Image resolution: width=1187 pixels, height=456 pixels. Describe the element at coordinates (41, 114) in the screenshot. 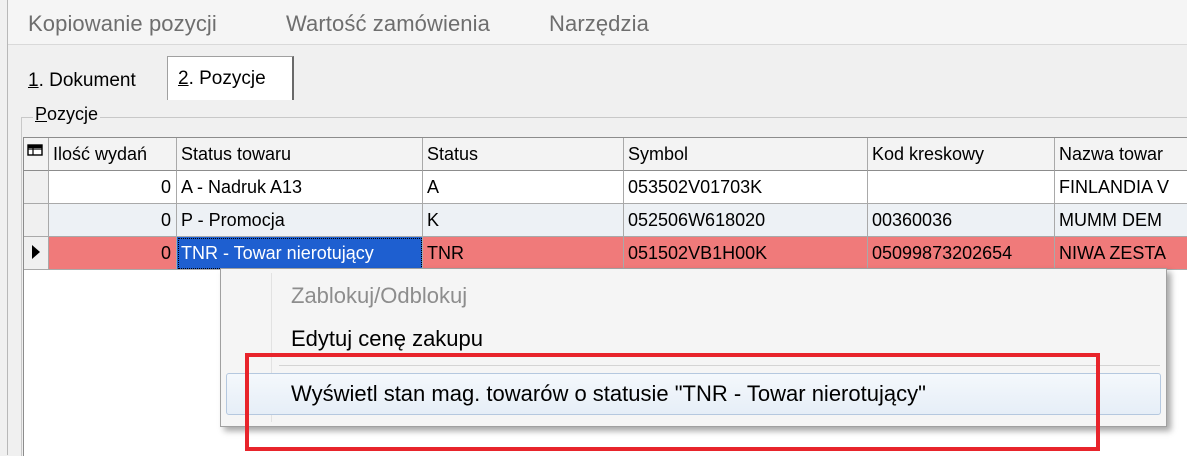

I see `group-title-mnemonic: P` at that location.